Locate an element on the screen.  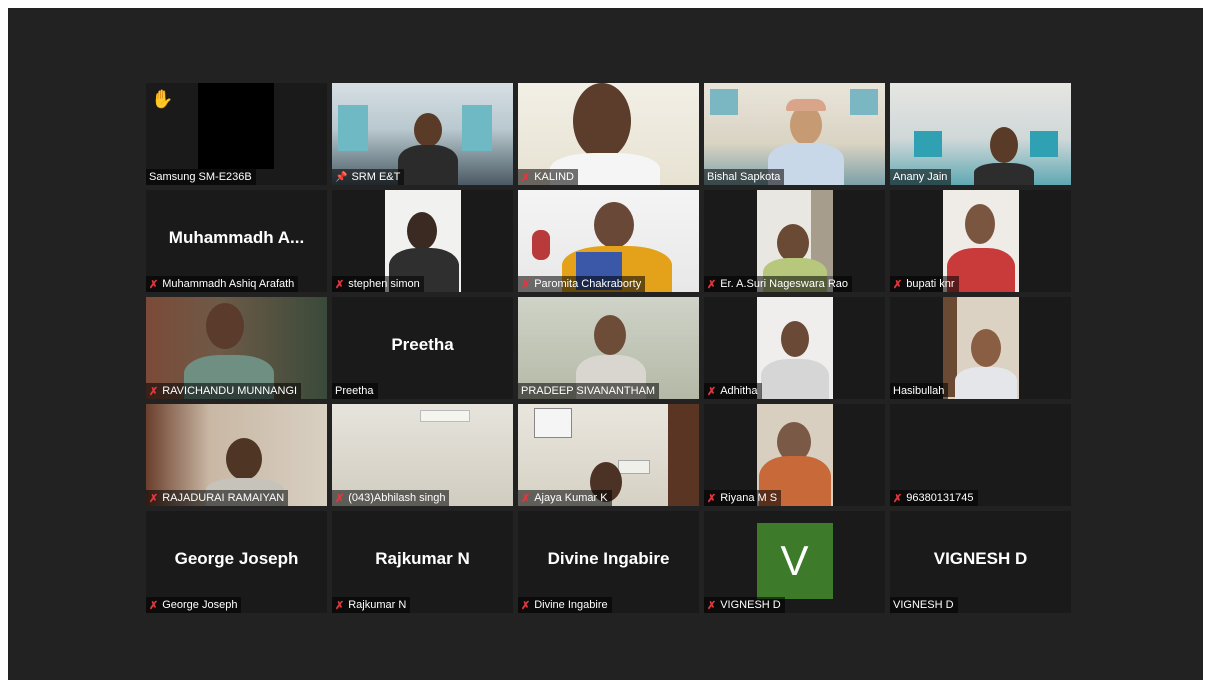
participant-name-tag: VIGNESH D is located at coordinates (924, 605).